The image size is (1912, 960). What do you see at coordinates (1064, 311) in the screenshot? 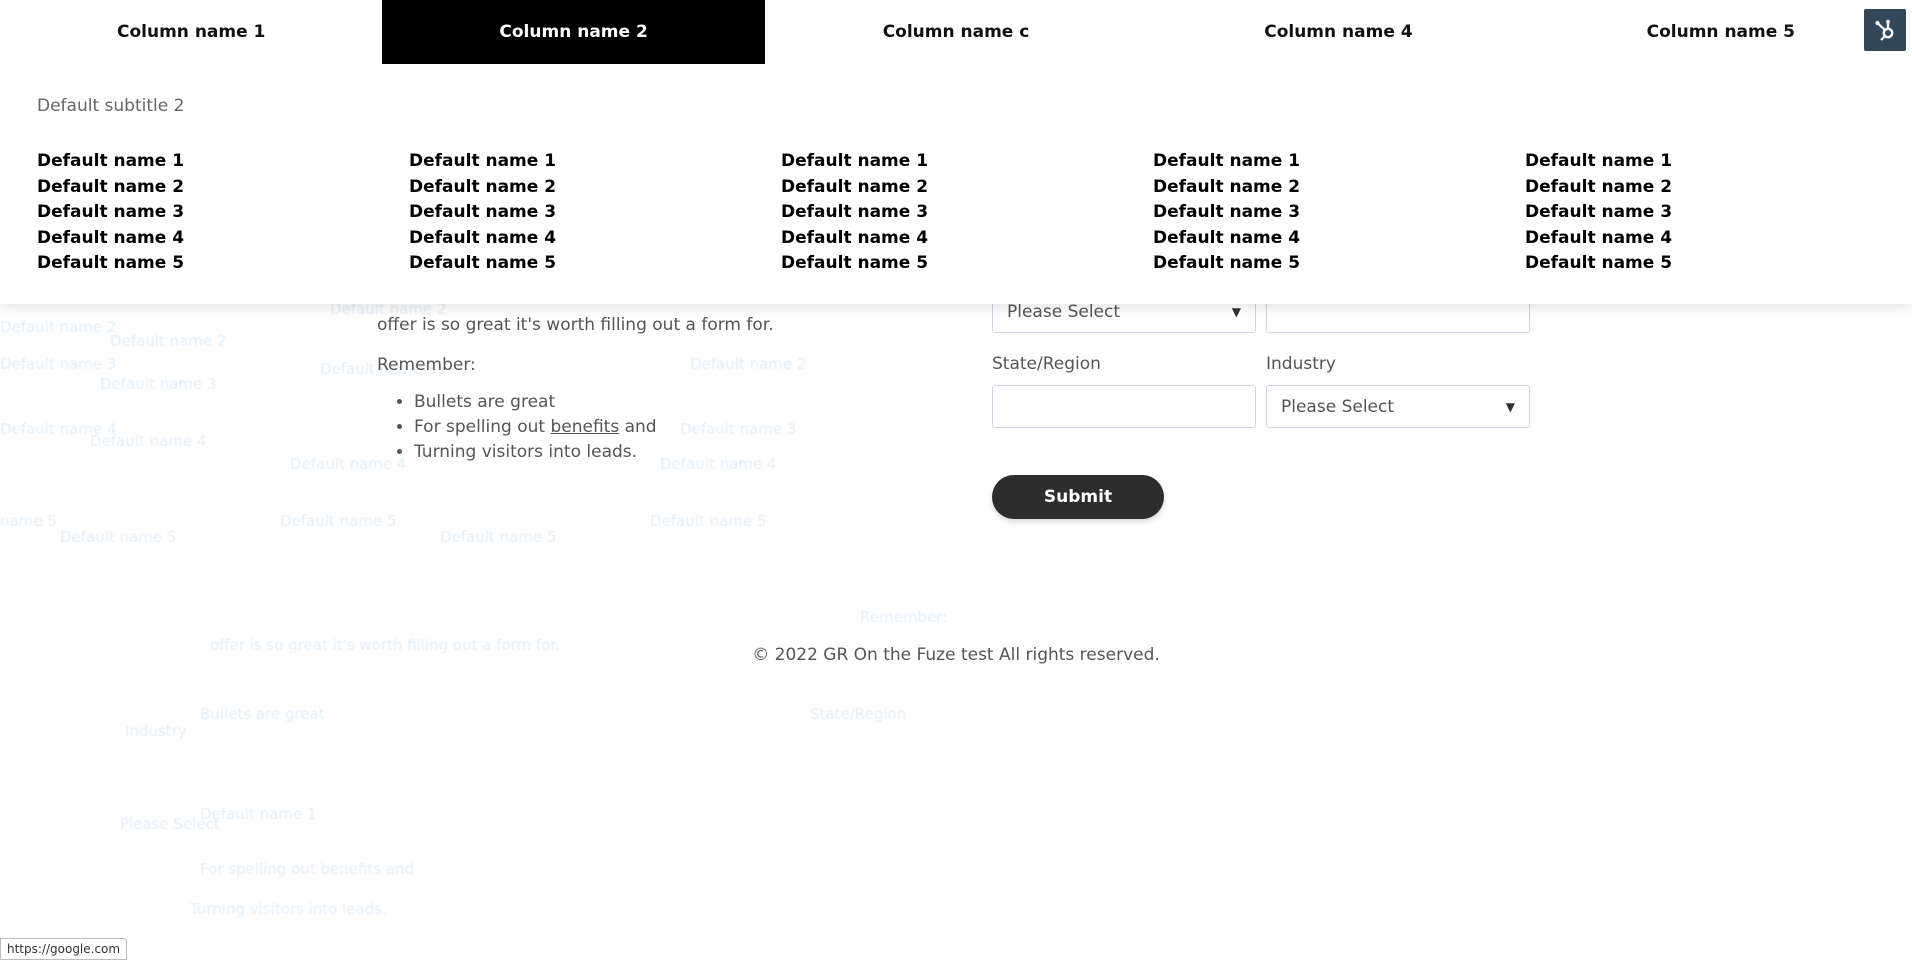
I see `top-select-value: Please Select` at bounding box center [1064, 311].